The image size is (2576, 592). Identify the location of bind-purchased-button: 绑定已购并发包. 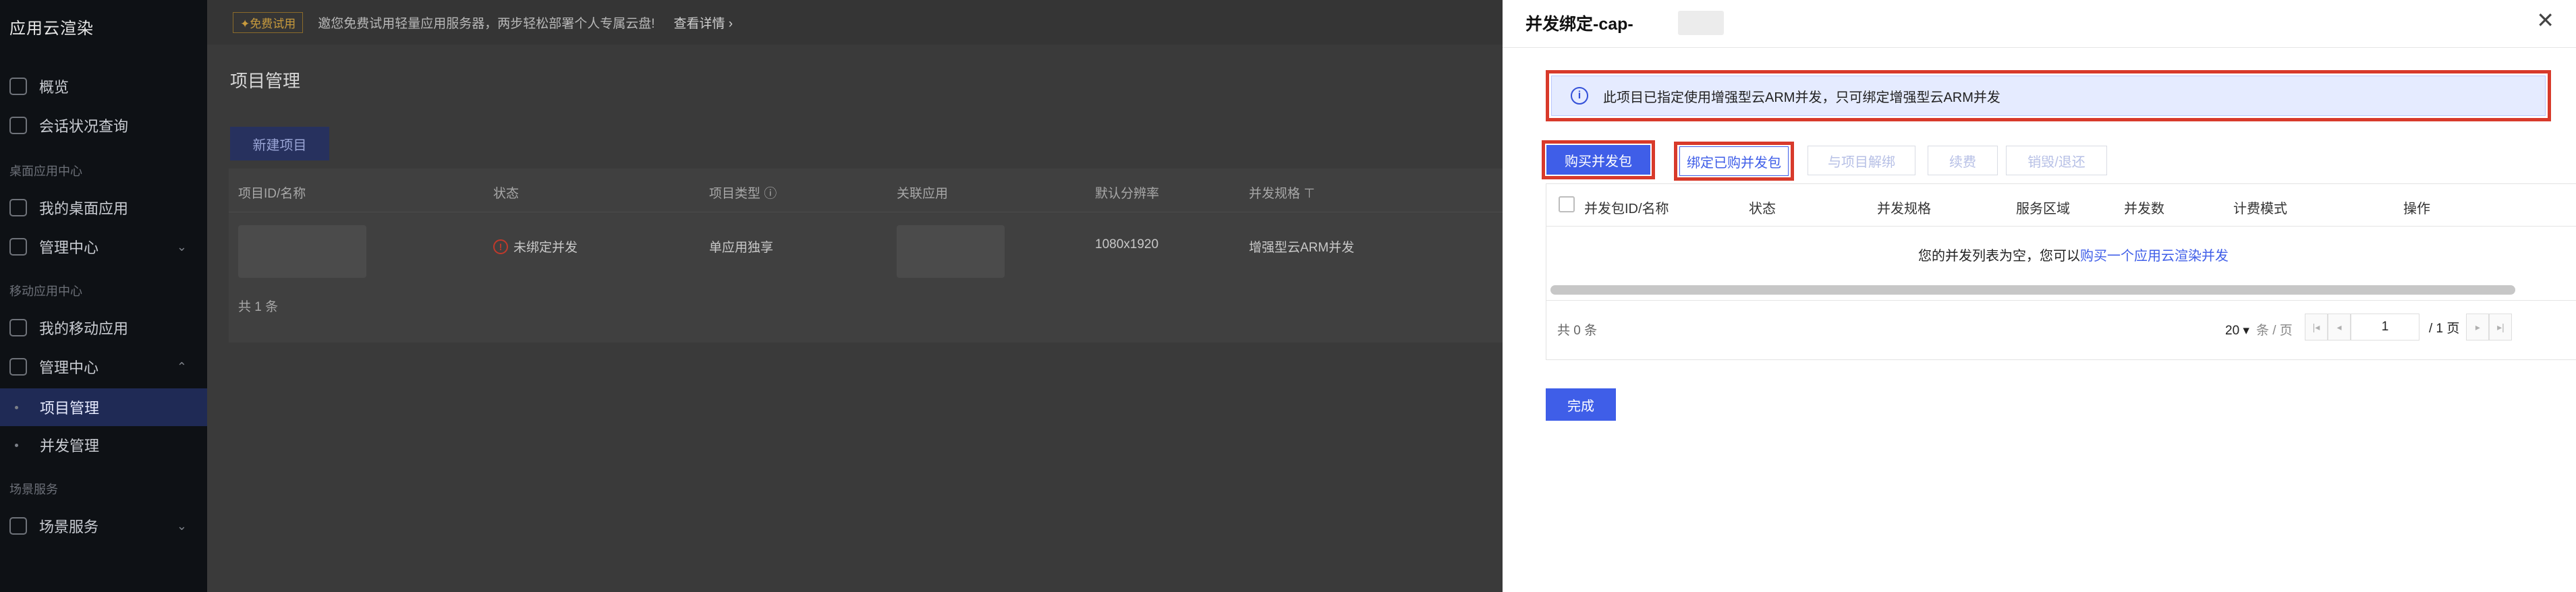
(1734, 161).